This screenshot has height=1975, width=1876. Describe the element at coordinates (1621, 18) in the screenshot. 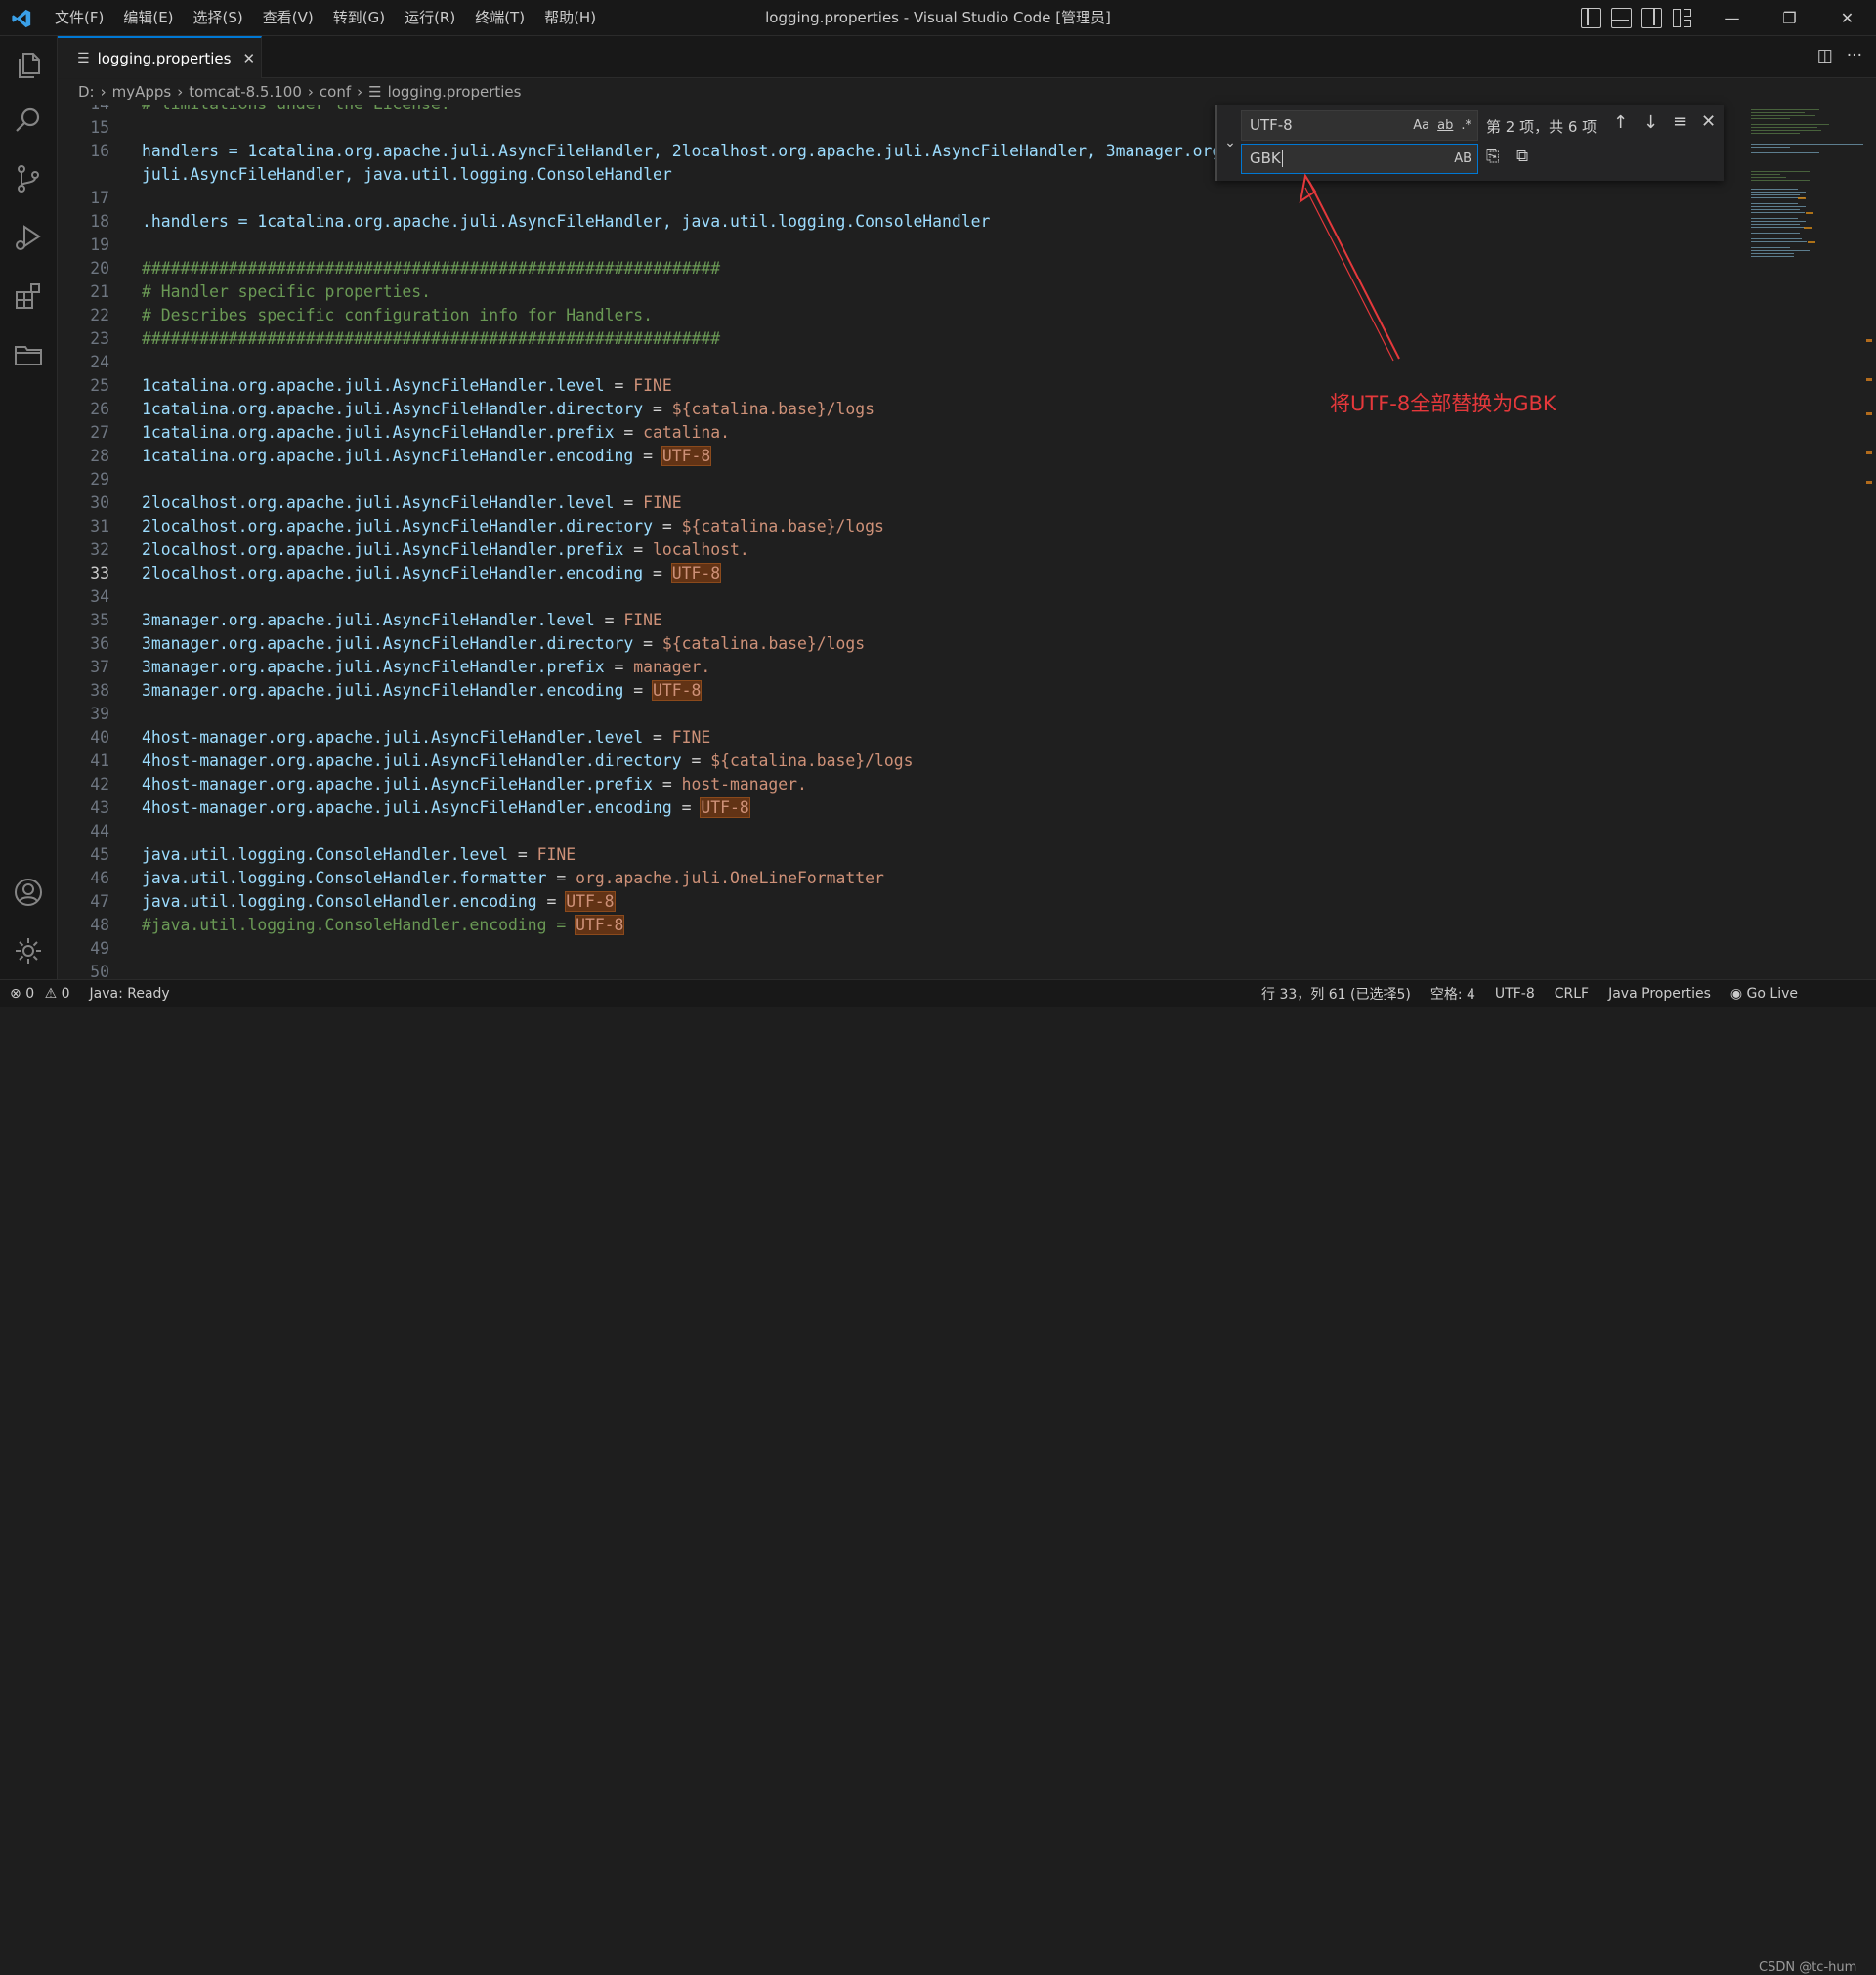

I see `toggle-panel-icon` at that location.